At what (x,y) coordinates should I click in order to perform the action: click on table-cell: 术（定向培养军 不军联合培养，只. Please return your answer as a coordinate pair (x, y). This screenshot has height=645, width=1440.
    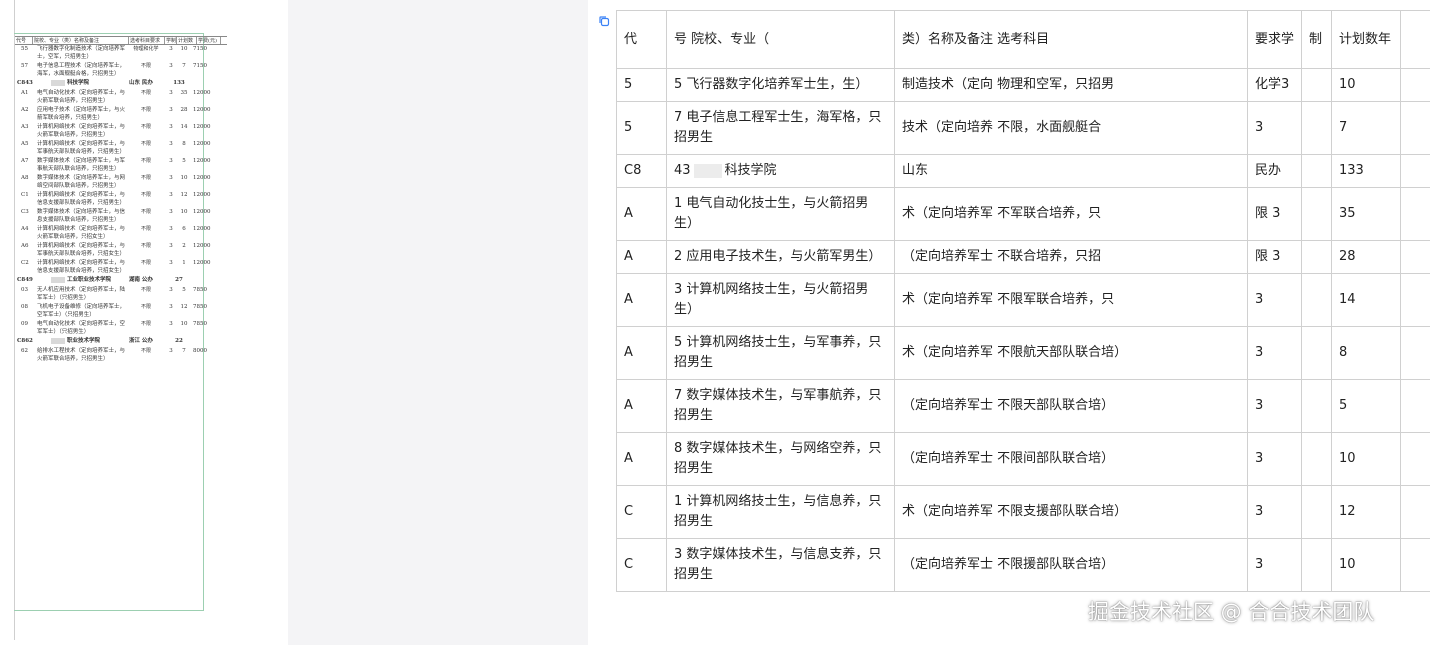
    Looking at the image, I should click on (1071, 214).